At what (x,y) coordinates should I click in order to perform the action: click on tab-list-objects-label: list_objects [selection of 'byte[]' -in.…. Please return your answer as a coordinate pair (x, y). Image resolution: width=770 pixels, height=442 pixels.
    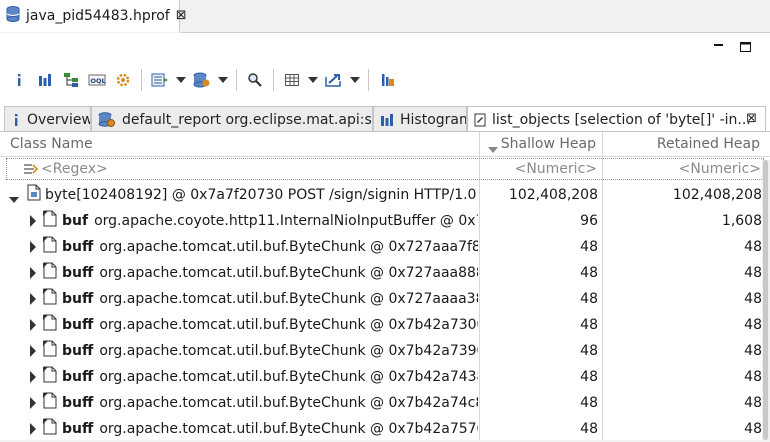
    Looking at the image, I should click on (621, 119).